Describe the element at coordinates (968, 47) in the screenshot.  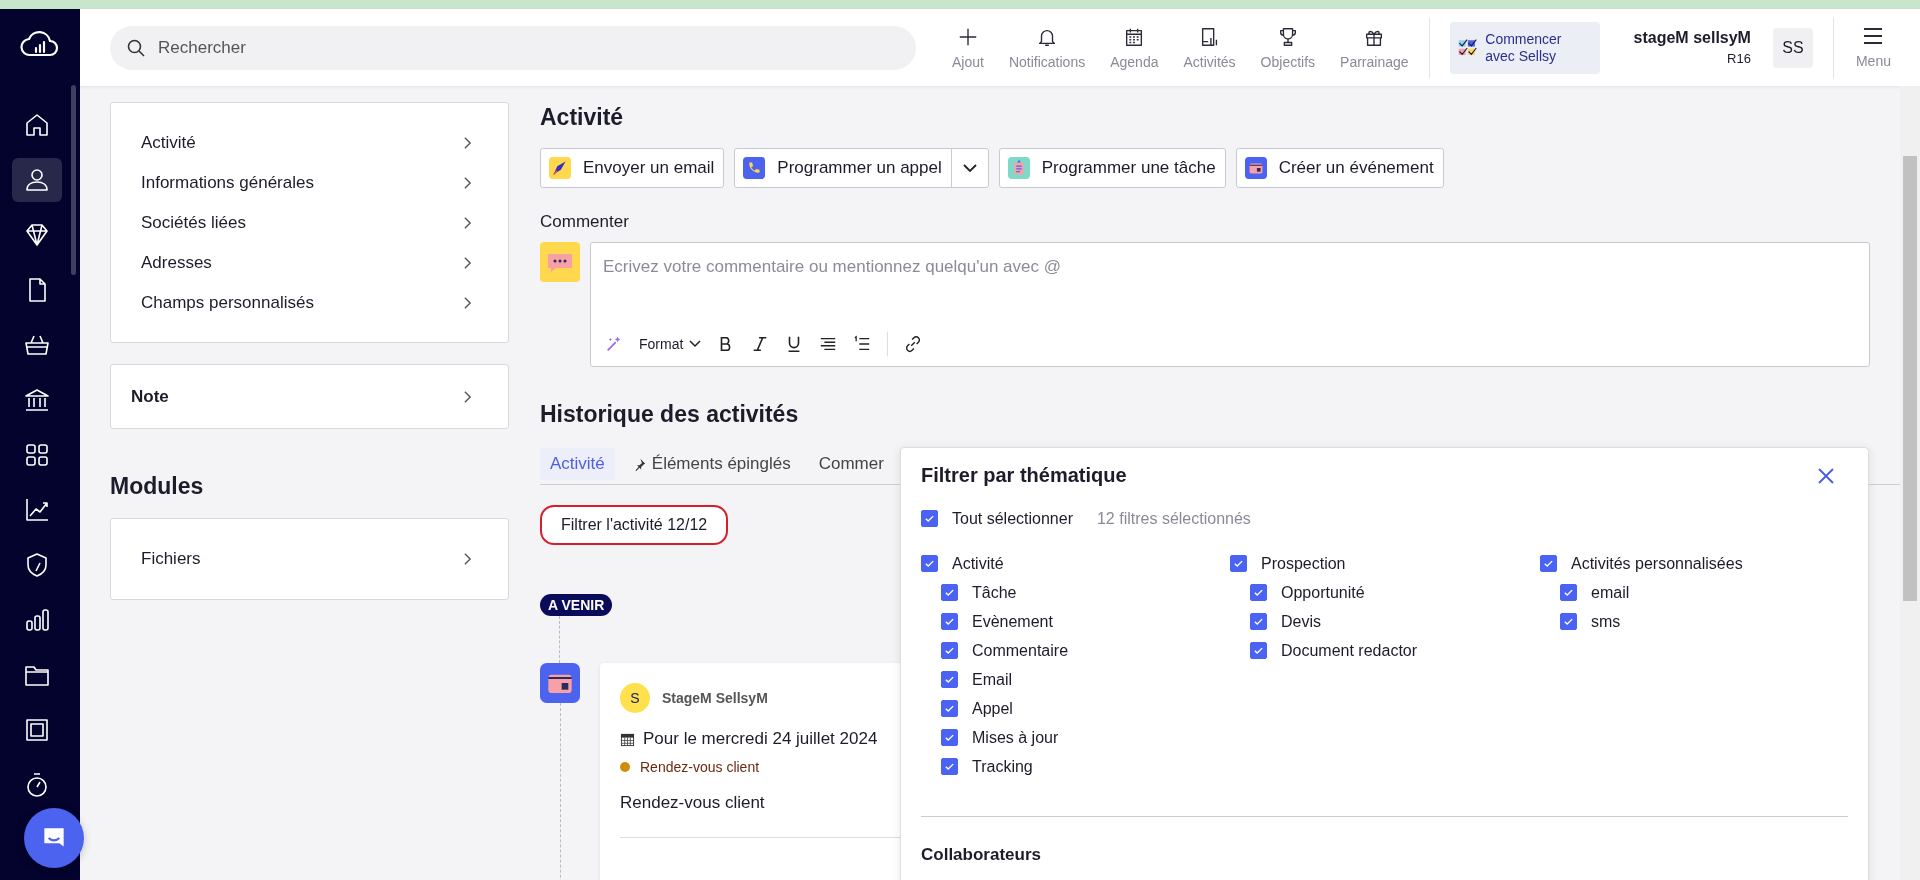
I see `toolbar-button: Ajout` at that location.